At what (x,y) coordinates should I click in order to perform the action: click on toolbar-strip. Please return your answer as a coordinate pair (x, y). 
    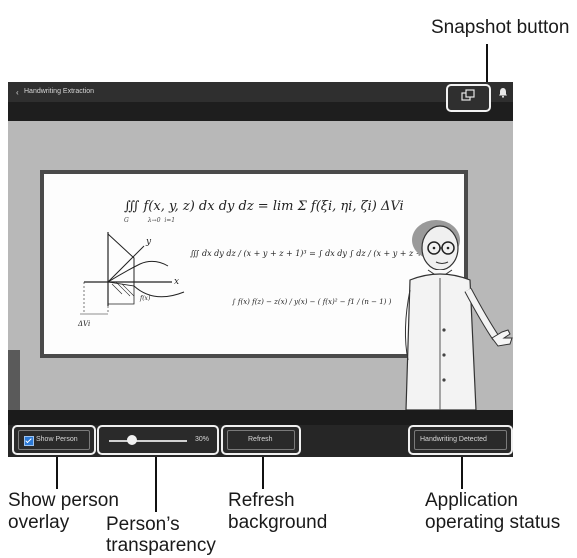
    Looking at the image, I should click on (260, 111).